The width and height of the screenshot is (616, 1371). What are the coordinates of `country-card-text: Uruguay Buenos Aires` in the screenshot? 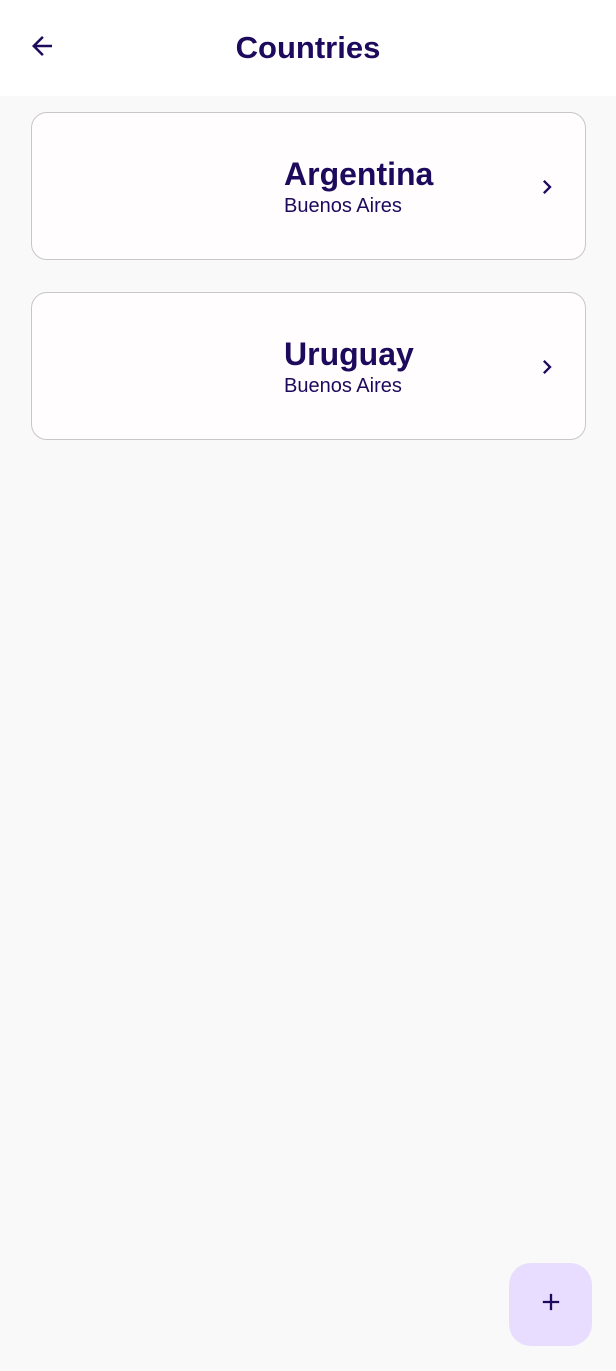 It's located at (349, 366).